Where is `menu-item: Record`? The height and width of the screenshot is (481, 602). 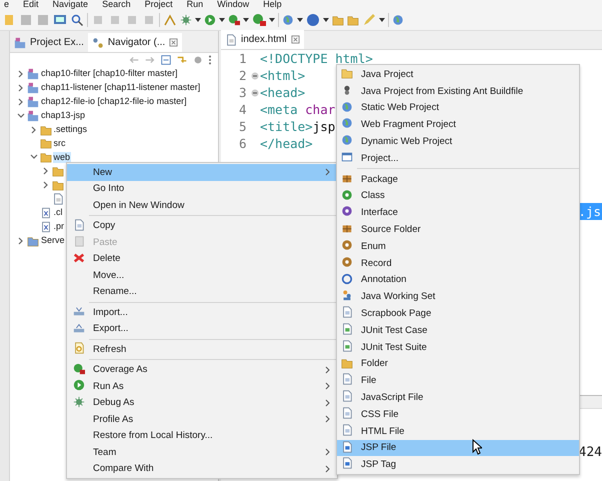
menu-item: Record is located at coordinates (458, 263).